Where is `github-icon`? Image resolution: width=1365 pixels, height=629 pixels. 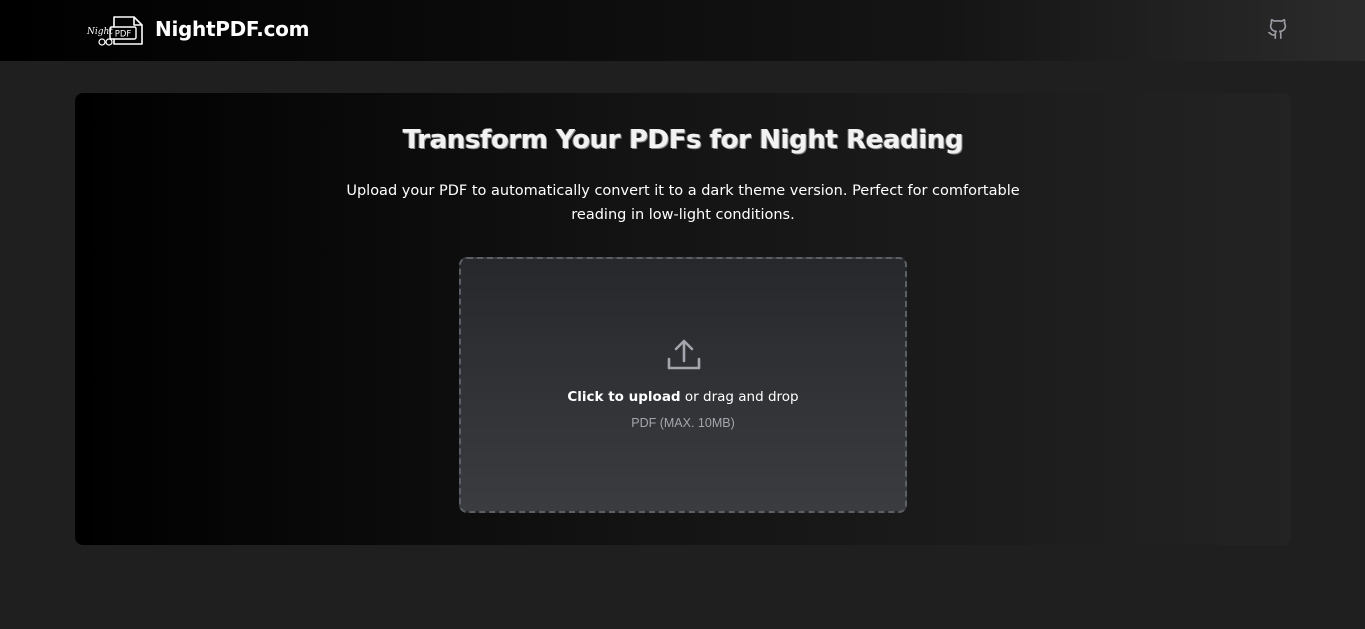 github-icon is located at coordinates (1277, 29).